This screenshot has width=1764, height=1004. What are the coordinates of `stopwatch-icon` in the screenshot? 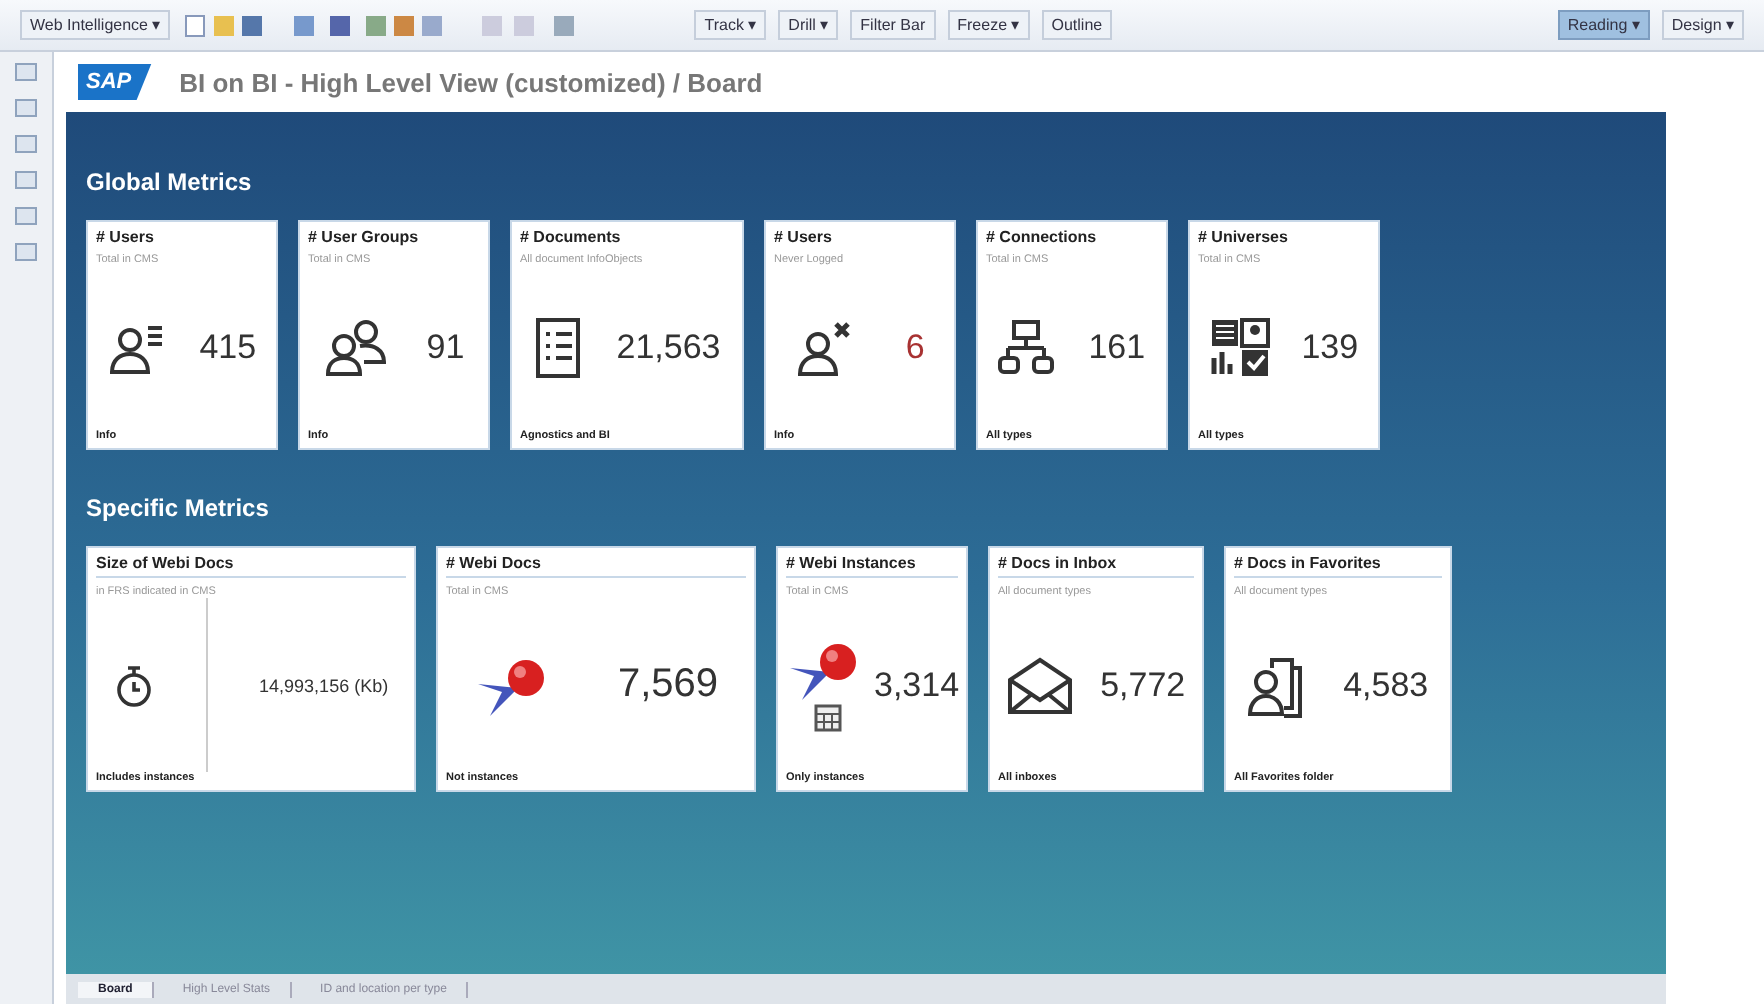 It's located at (133, 685).